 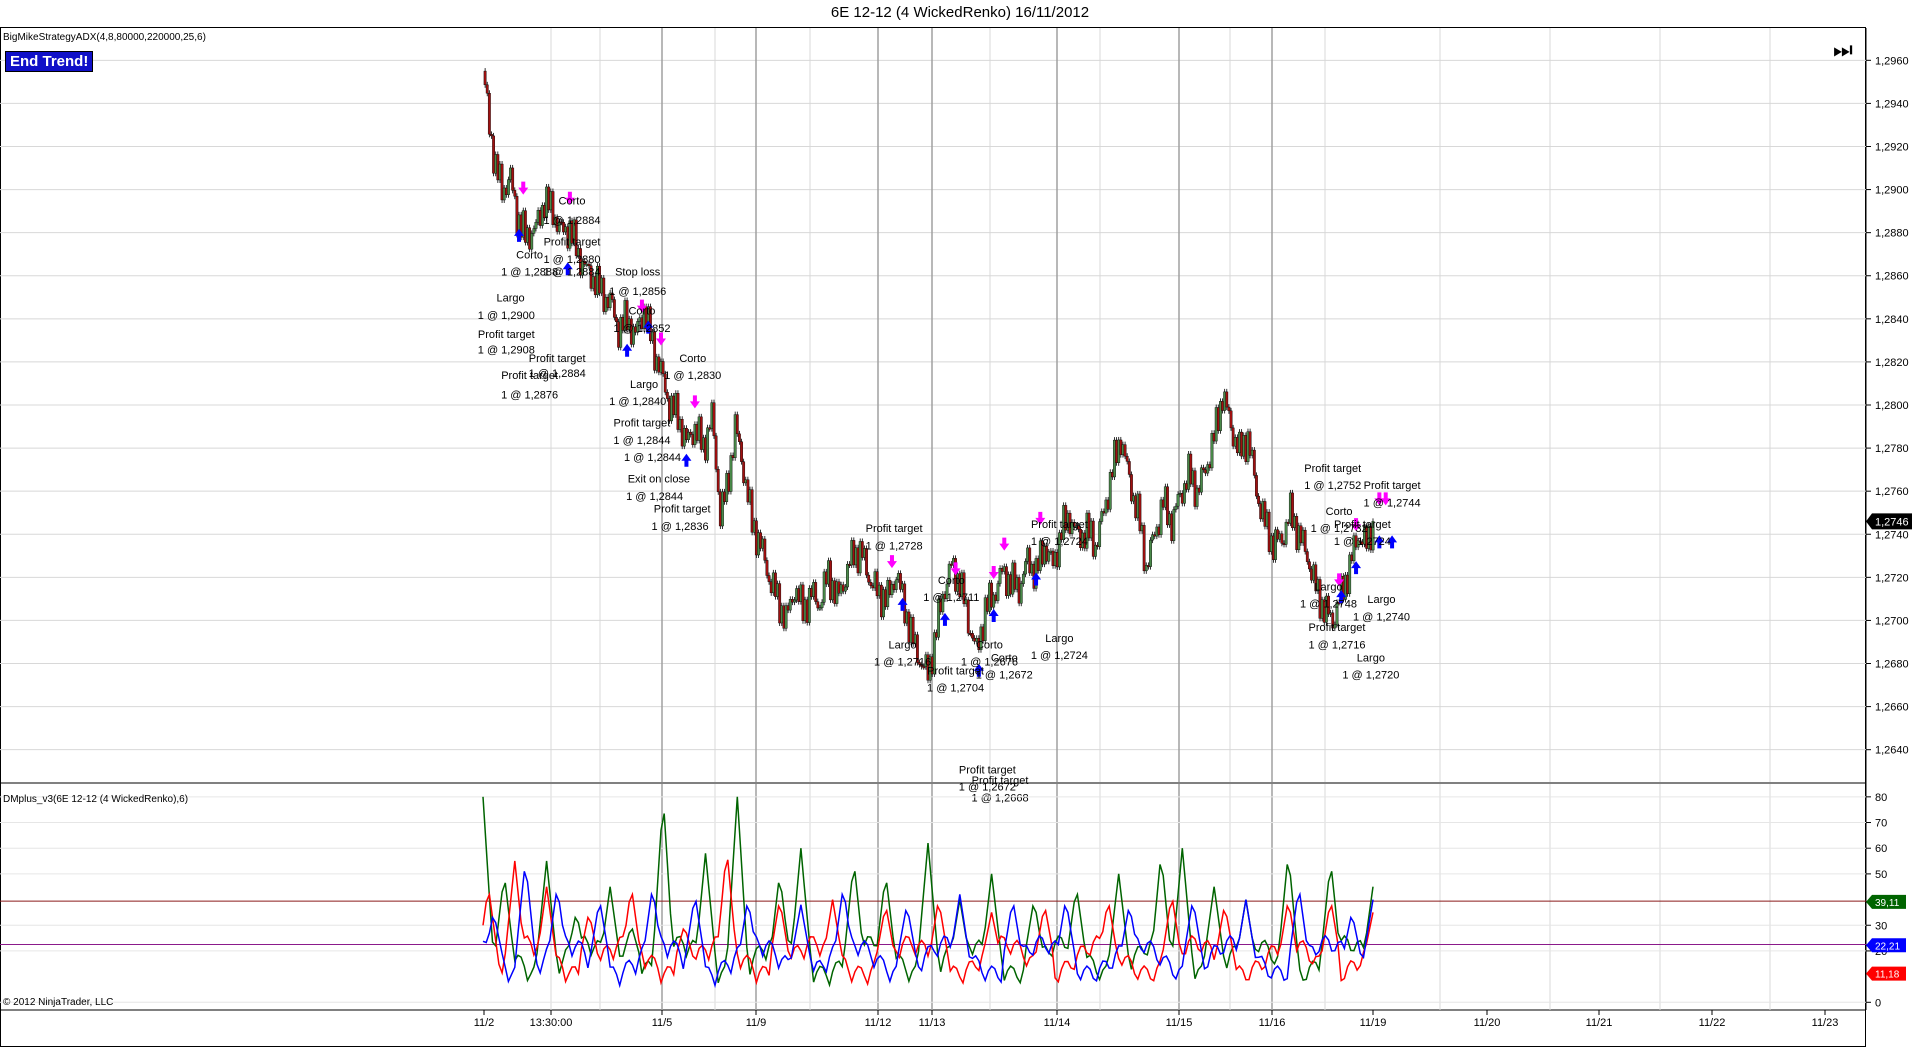 What do you see at coordinates (1881, 926) in the screenshot?
I see `dm-tick-label: 30` at bounding box center [1881, 926].